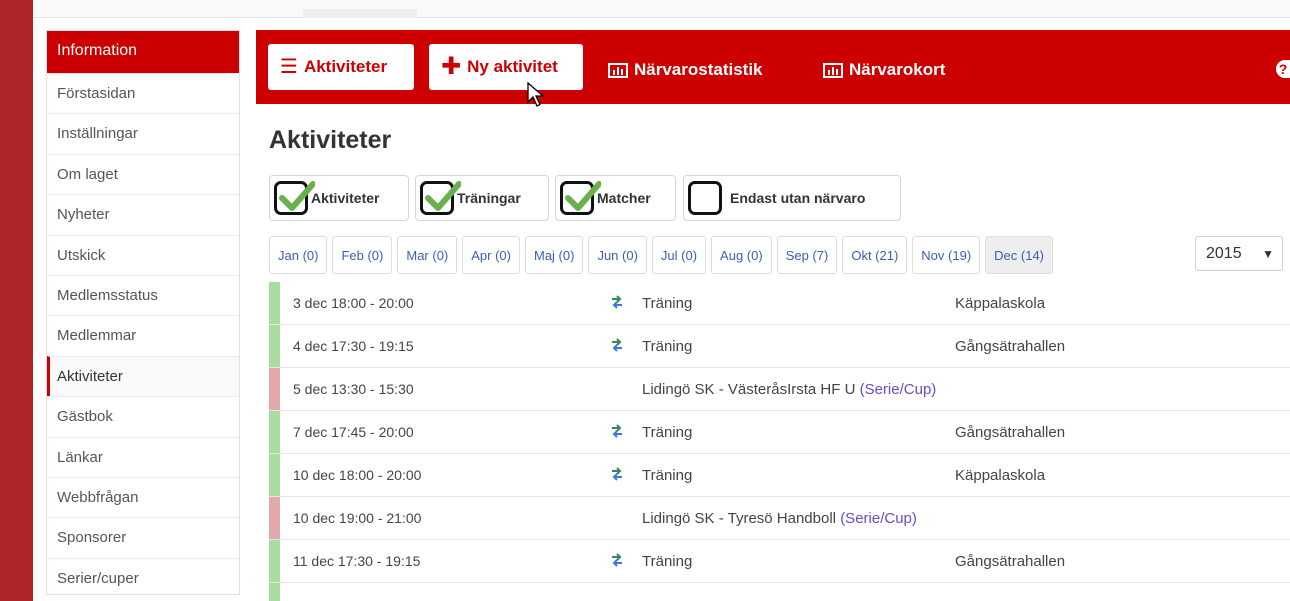  What do you see at coordinates (143, 52) in the screenshot?
I see `sidebar-header: Information` at bounding box center [143, 52].